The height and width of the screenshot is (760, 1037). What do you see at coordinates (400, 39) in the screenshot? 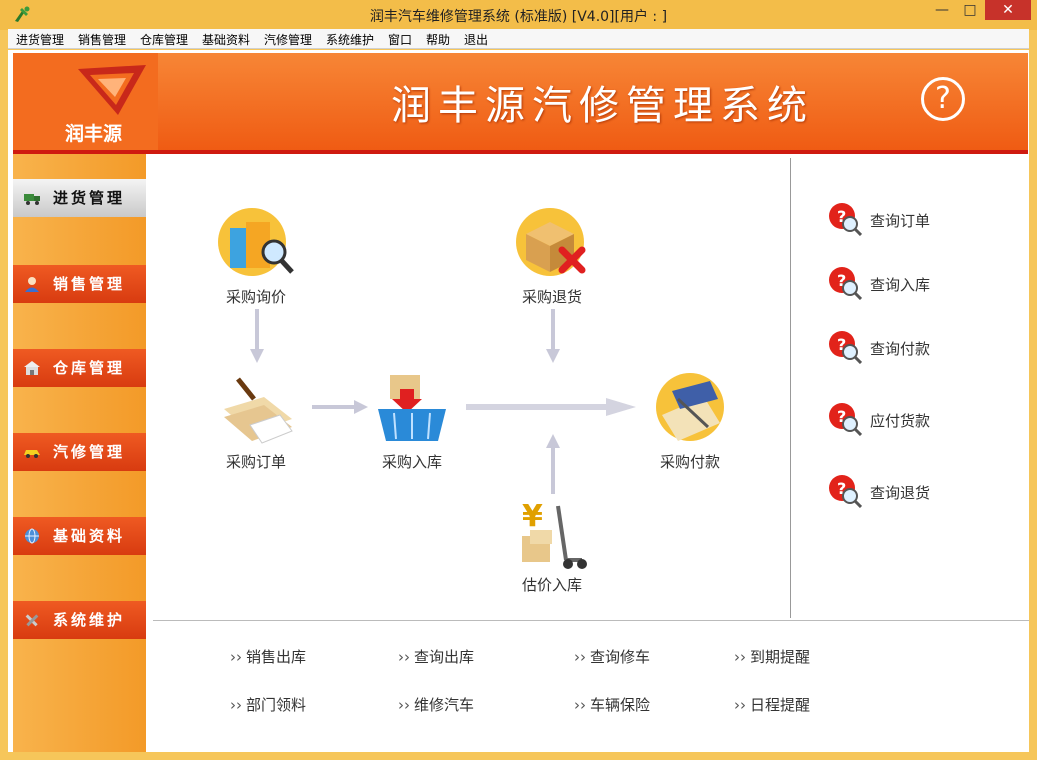
I see `menu-window: 窗口` at bounding box center [400, 39].